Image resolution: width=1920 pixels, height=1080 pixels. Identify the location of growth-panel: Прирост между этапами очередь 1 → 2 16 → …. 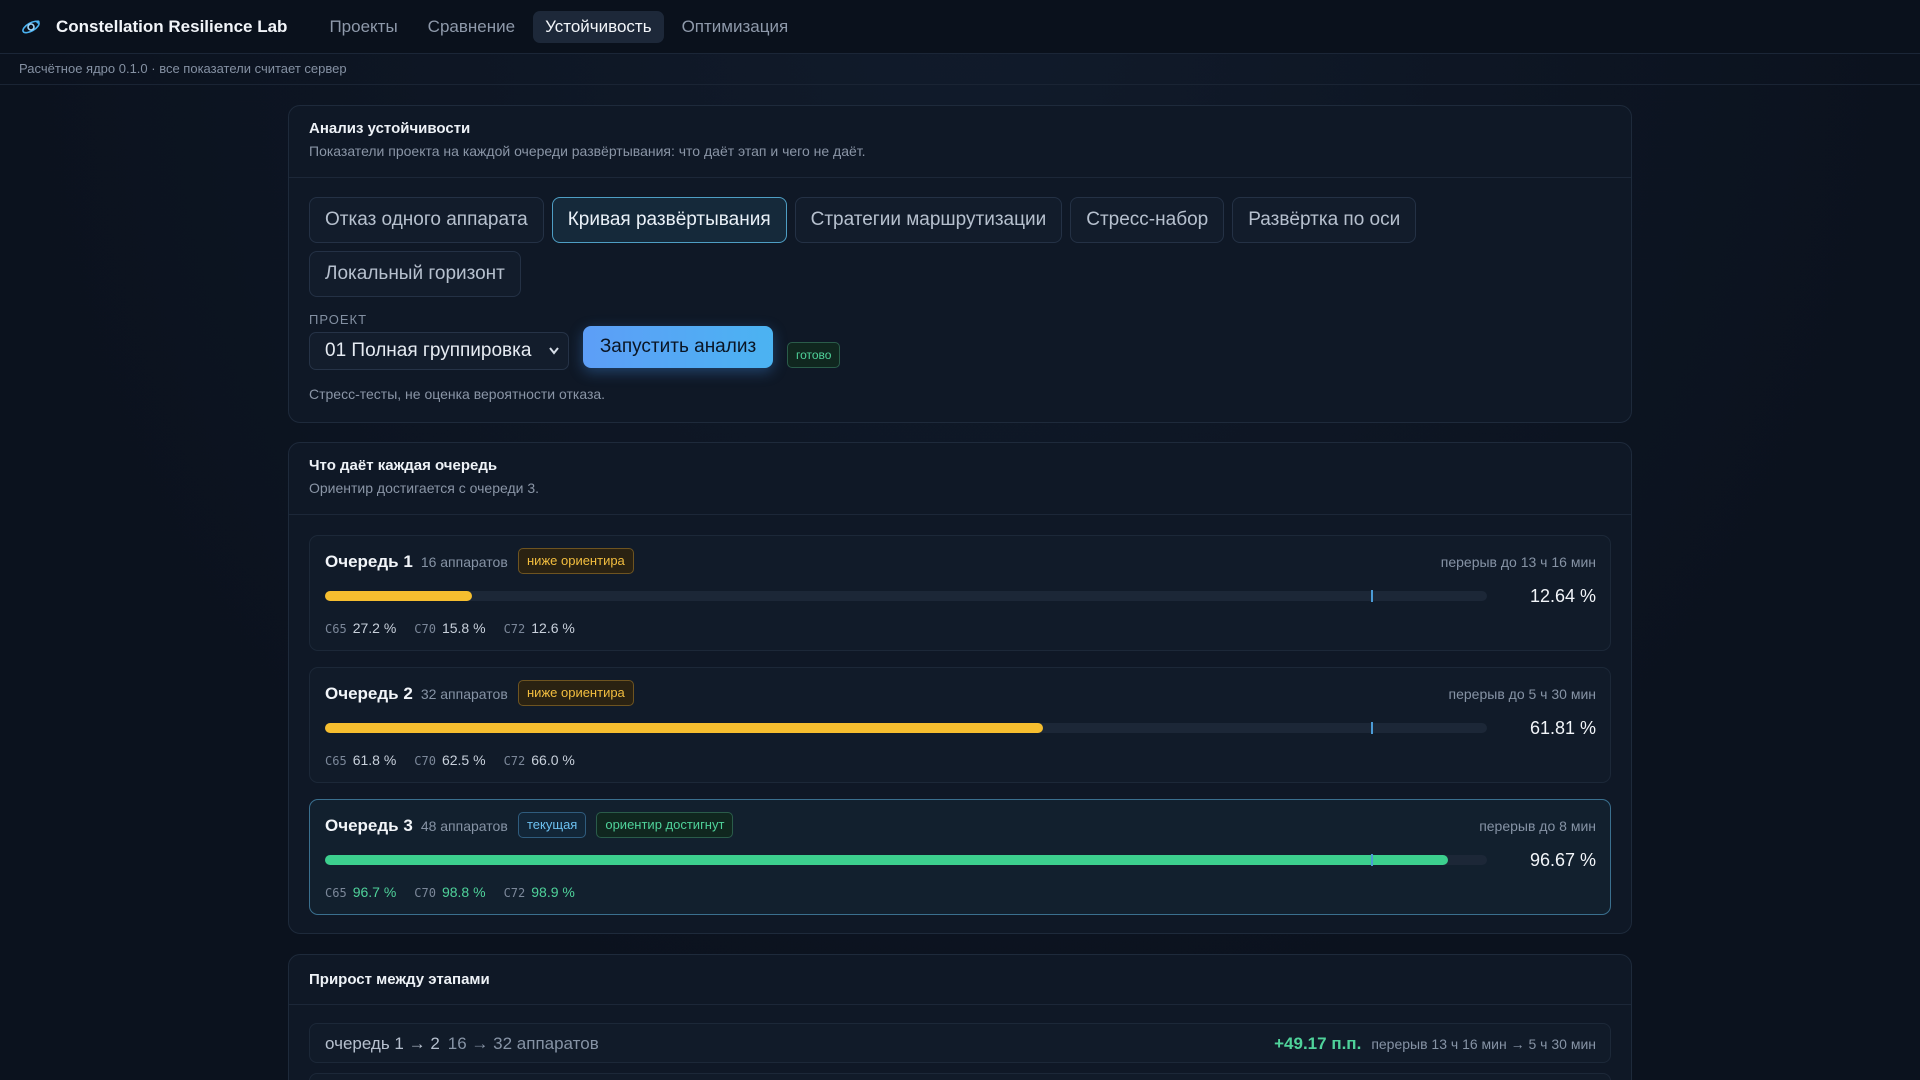
(960, 1017).